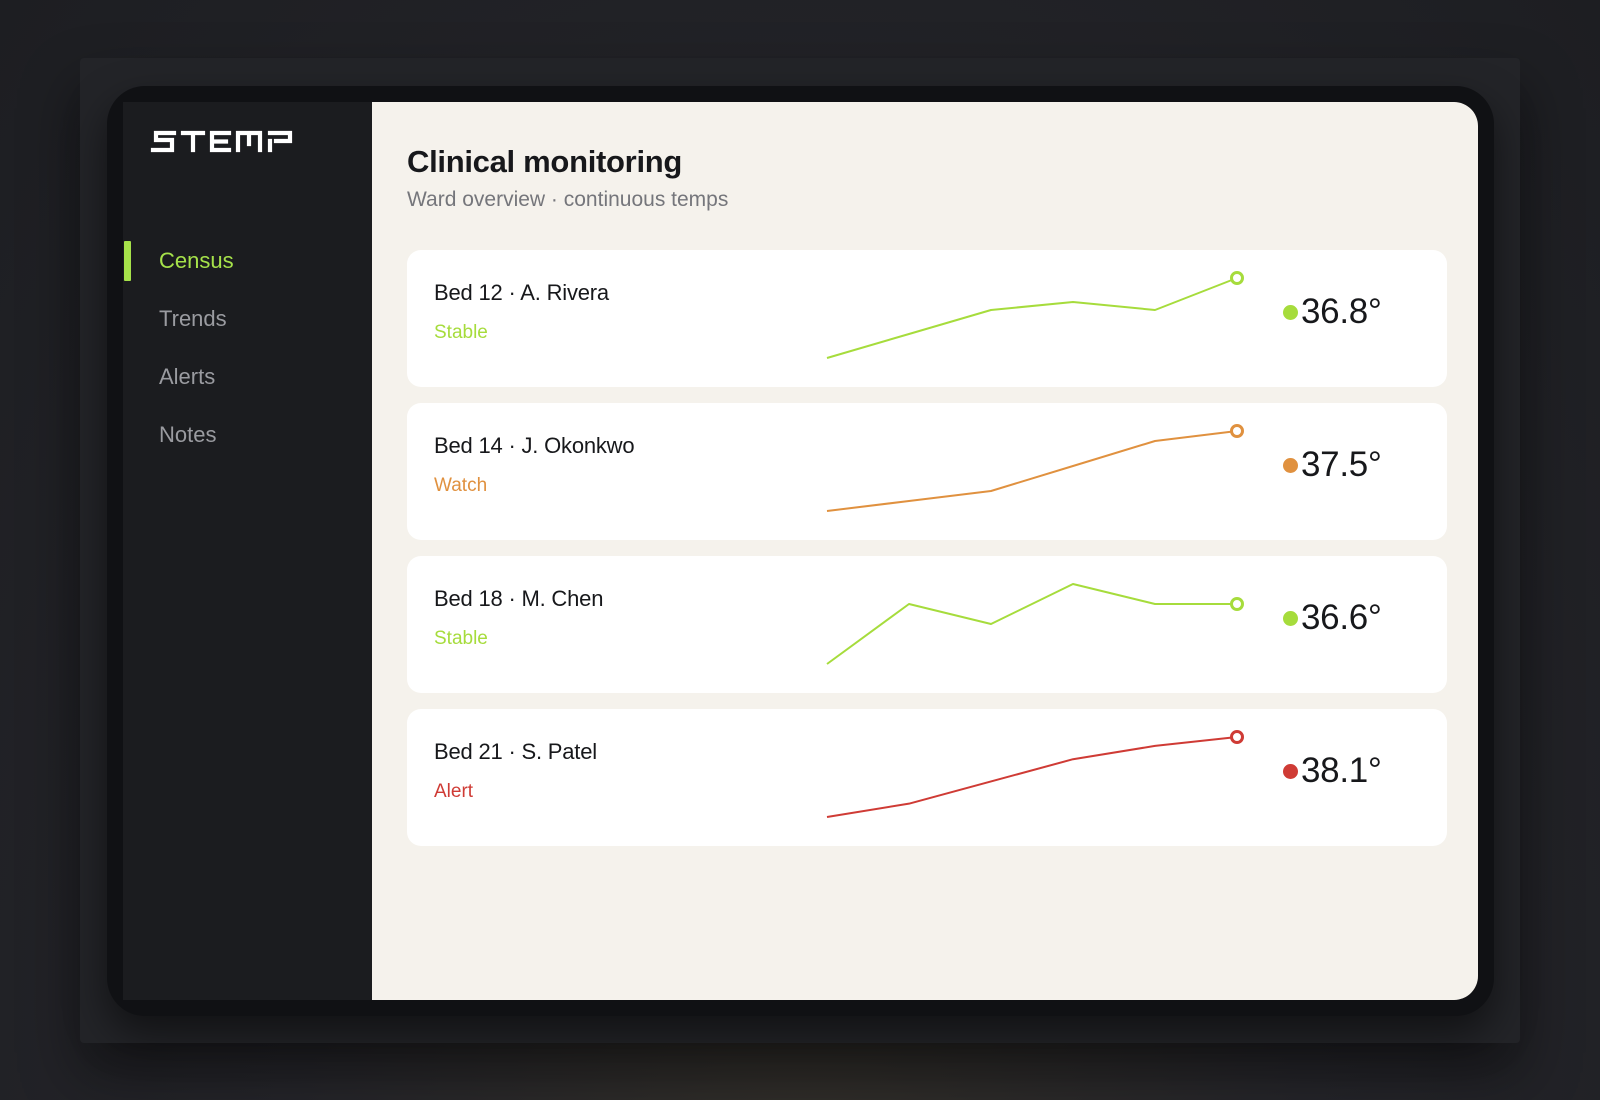  What do you see at coordinates (521, 292) in the screenshot?
I see `patient-name: Bed 12 · A. Rivera` at bounding box center [521, 292].